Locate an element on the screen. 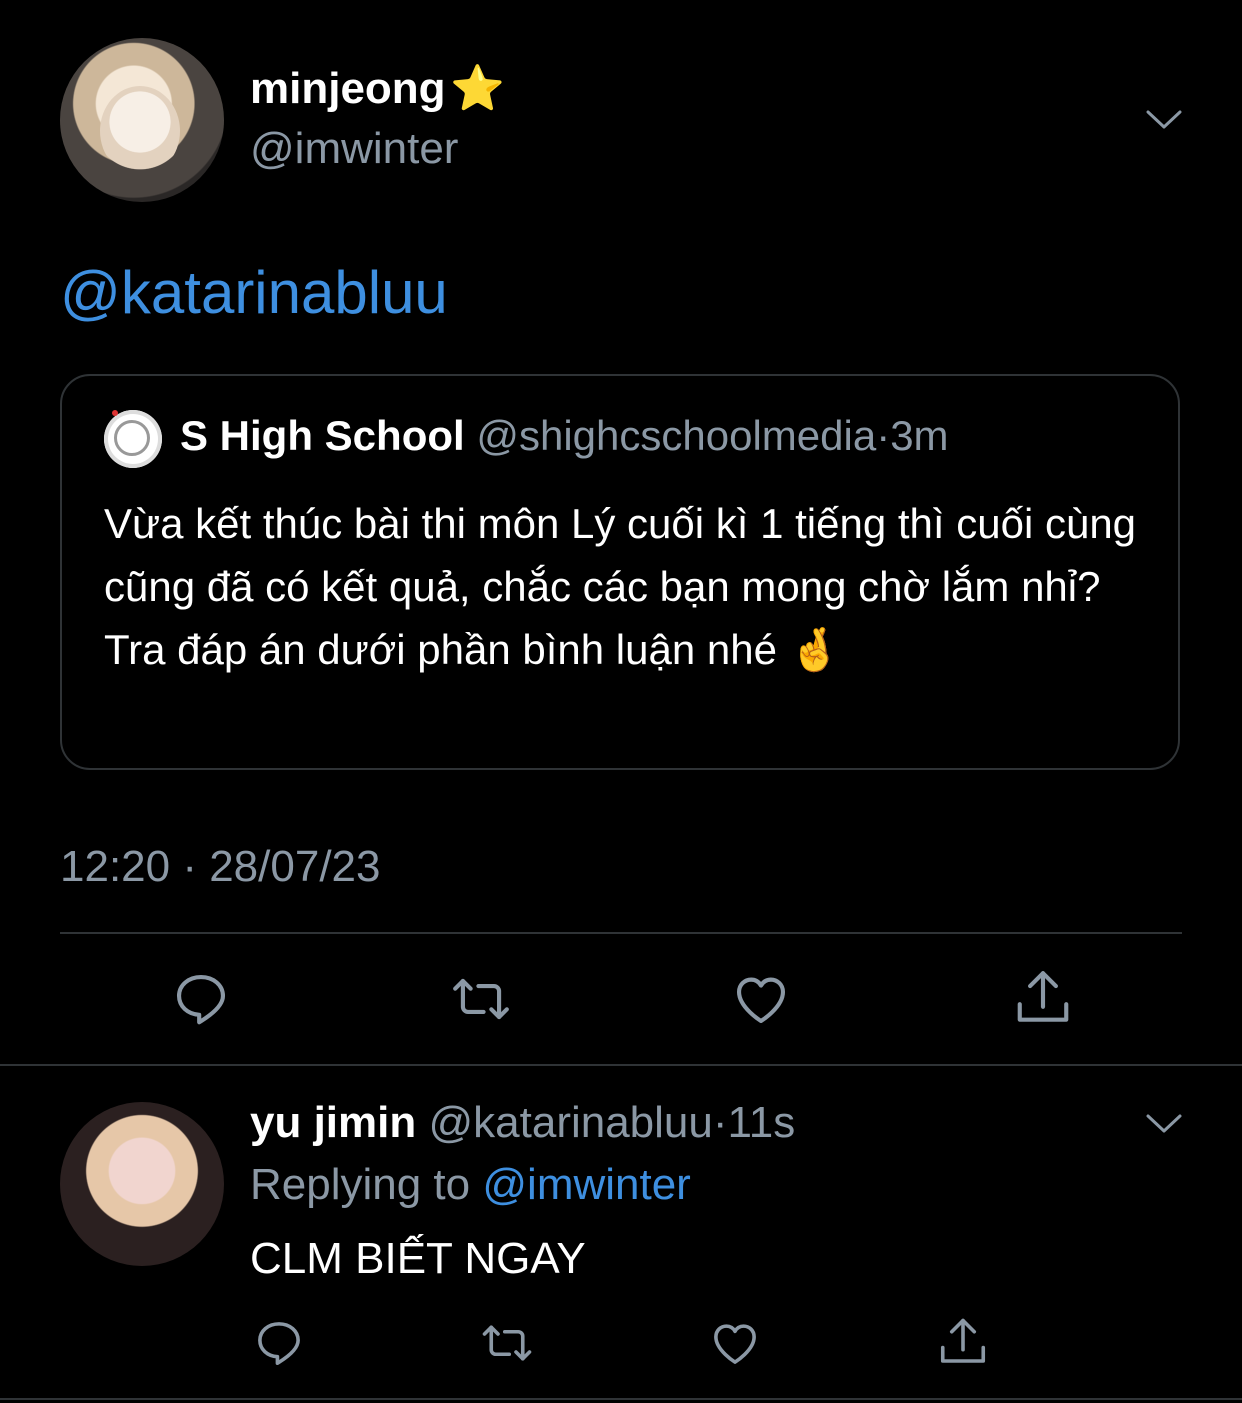 The height and width of the screenshot is (1403, 1242). quoted-author-name: S High School is located at coordinates (322, 435).